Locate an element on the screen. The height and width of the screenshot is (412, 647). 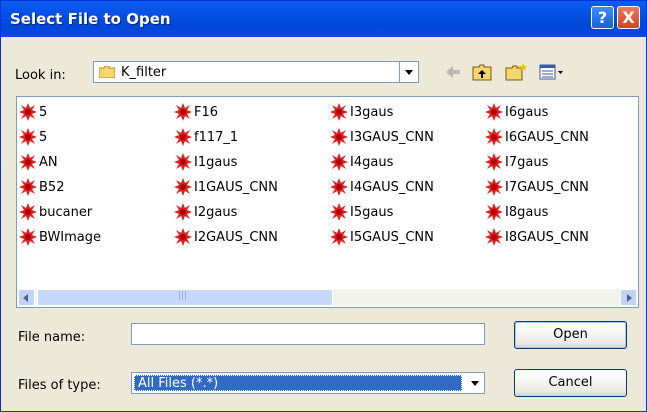
file-item-label: I1gaus is located at coordinates (216, 162).